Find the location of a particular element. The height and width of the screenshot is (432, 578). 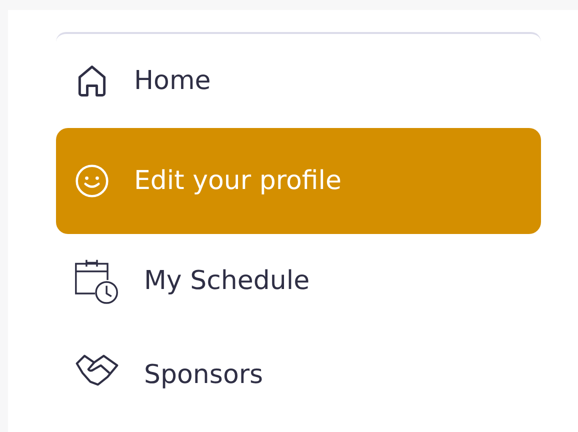

calendar-clock-icon is located at coordinates (97, 281).